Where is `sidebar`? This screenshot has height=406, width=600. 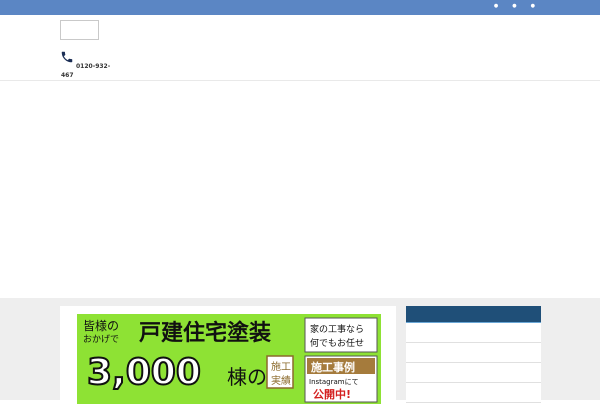
sidebar is located at coordinates (473, 356).